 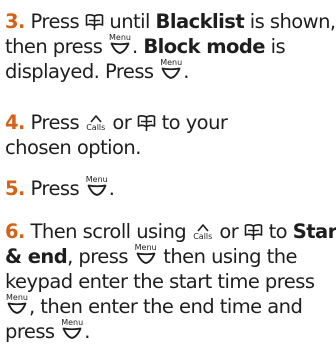 What do you see at coordinates (129, 21) in the screenshot?
I see `step-text: until` at bounding box center [129, 21].